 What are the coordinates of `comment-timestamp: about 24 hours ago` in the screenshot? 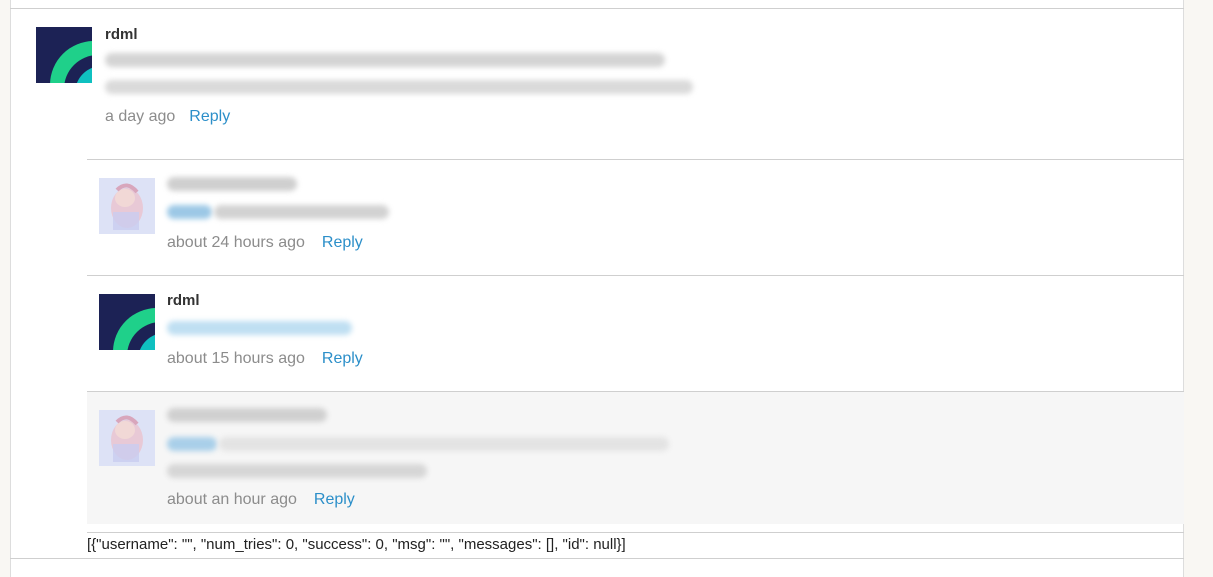 It's located at (236, 242).